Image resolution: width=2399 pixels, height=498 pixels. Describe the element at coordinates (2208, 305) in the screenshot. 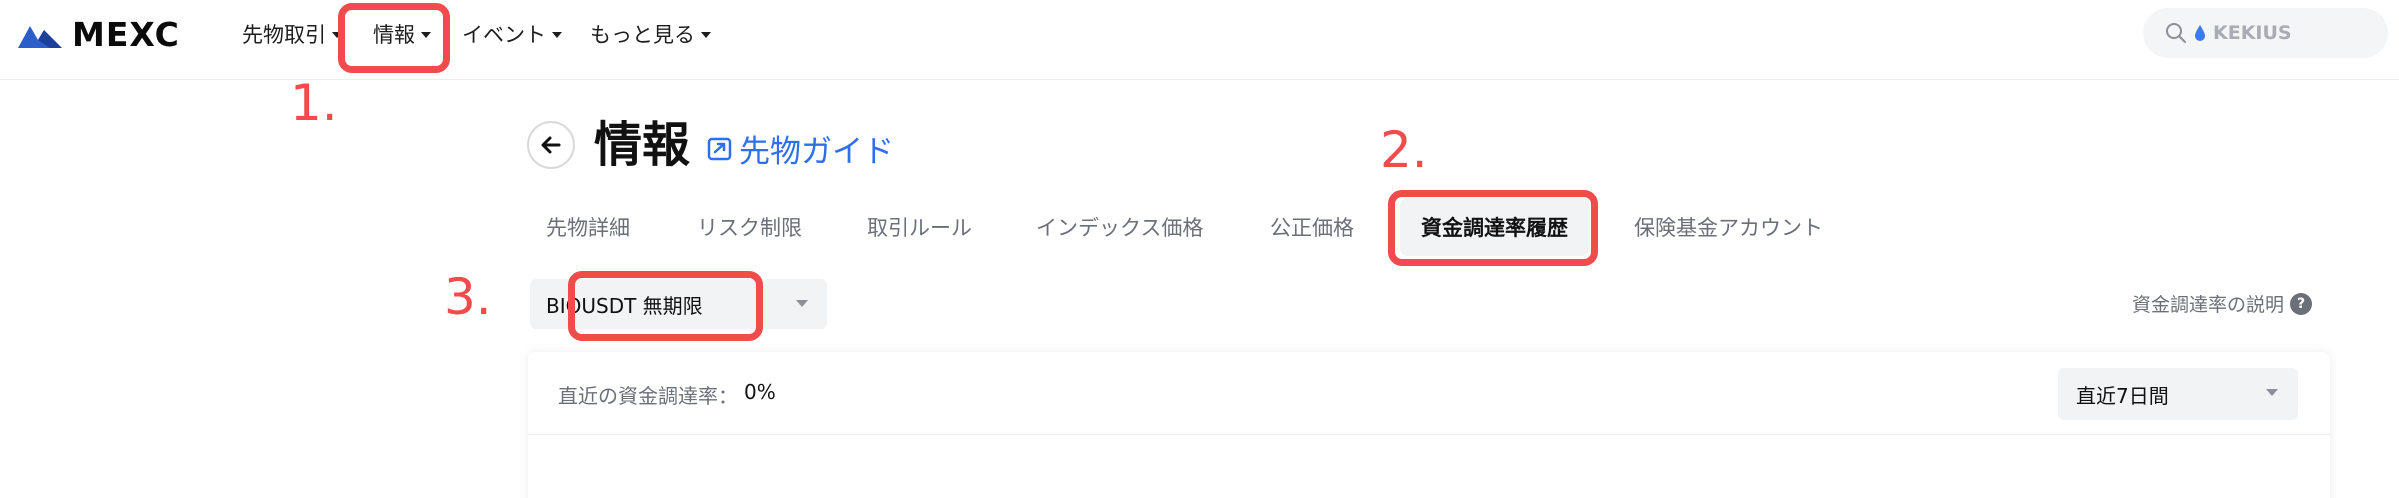

I see `explain-link-label: 資金調達率の説明` at that location.